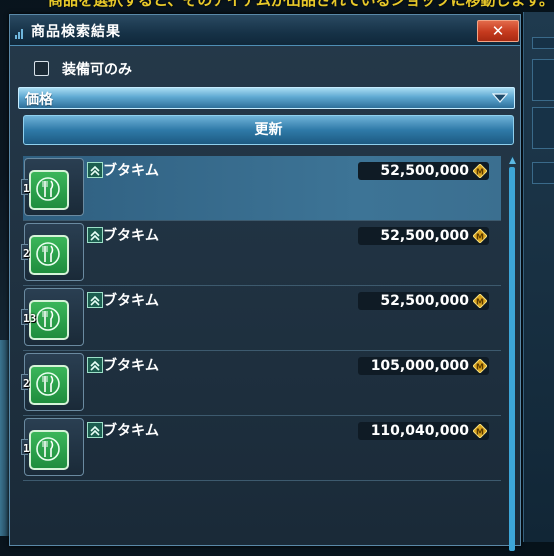 This screenshot has height=556, width=554. Describe the element at coordinates (538, 277) in the screenshot. I see `background-panel` at that location.